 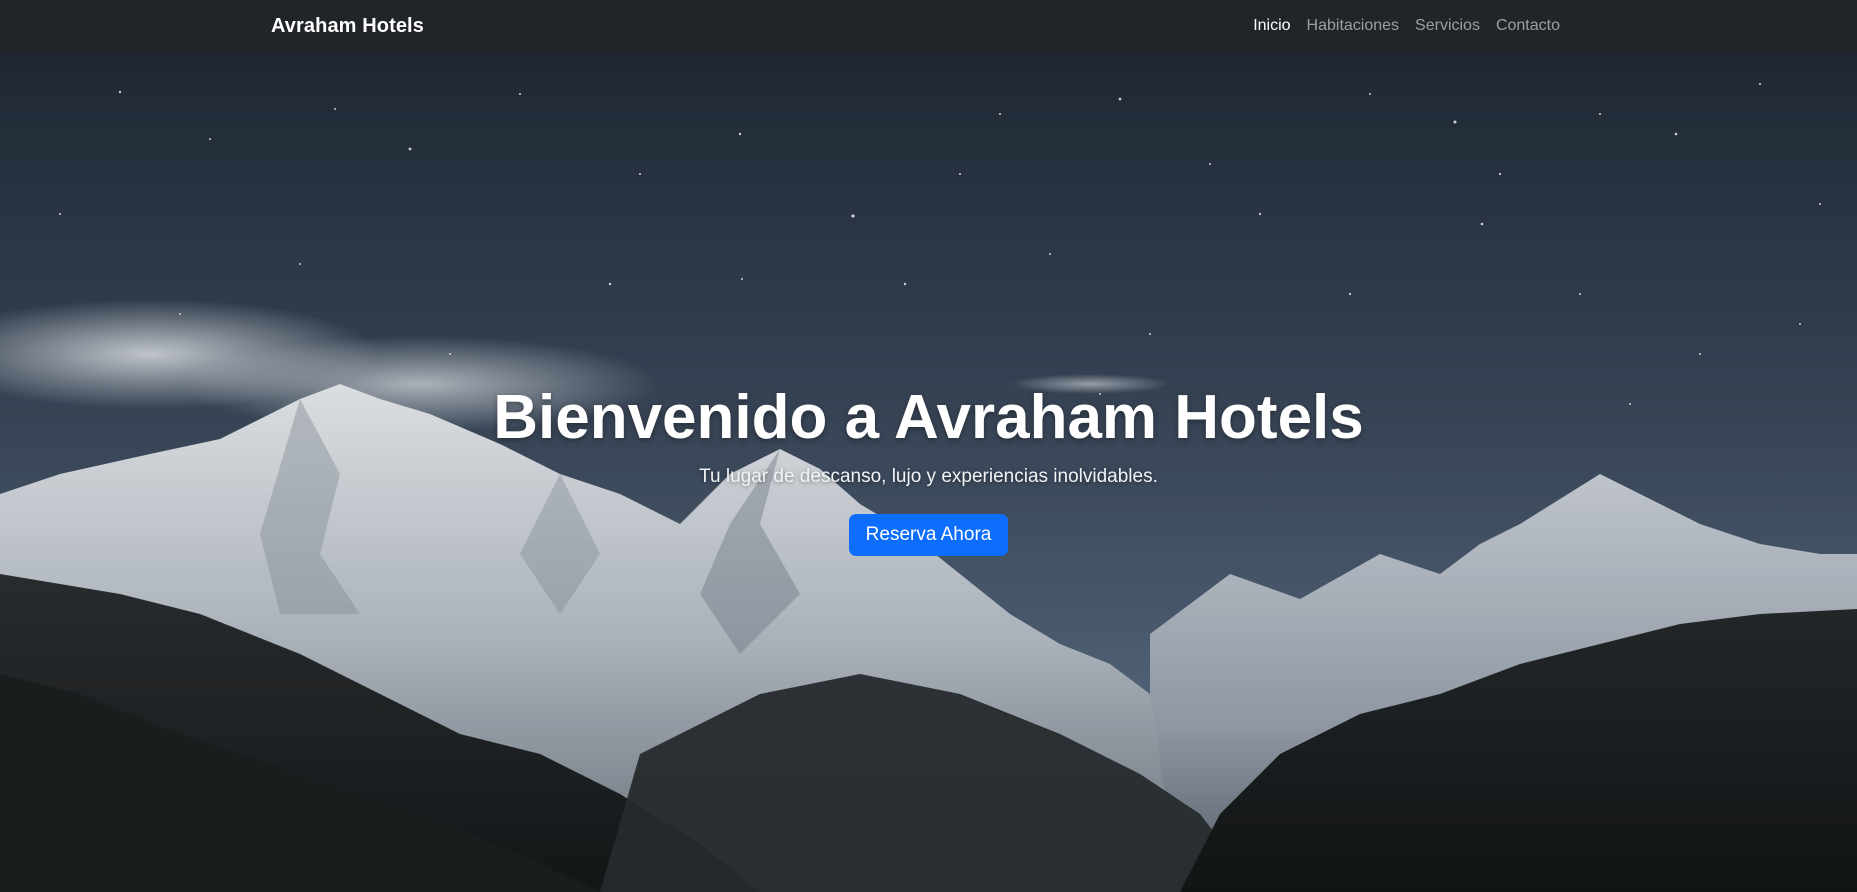 I want to click on nav-link-contacto: Contacto, so click(x=1528, y=26).